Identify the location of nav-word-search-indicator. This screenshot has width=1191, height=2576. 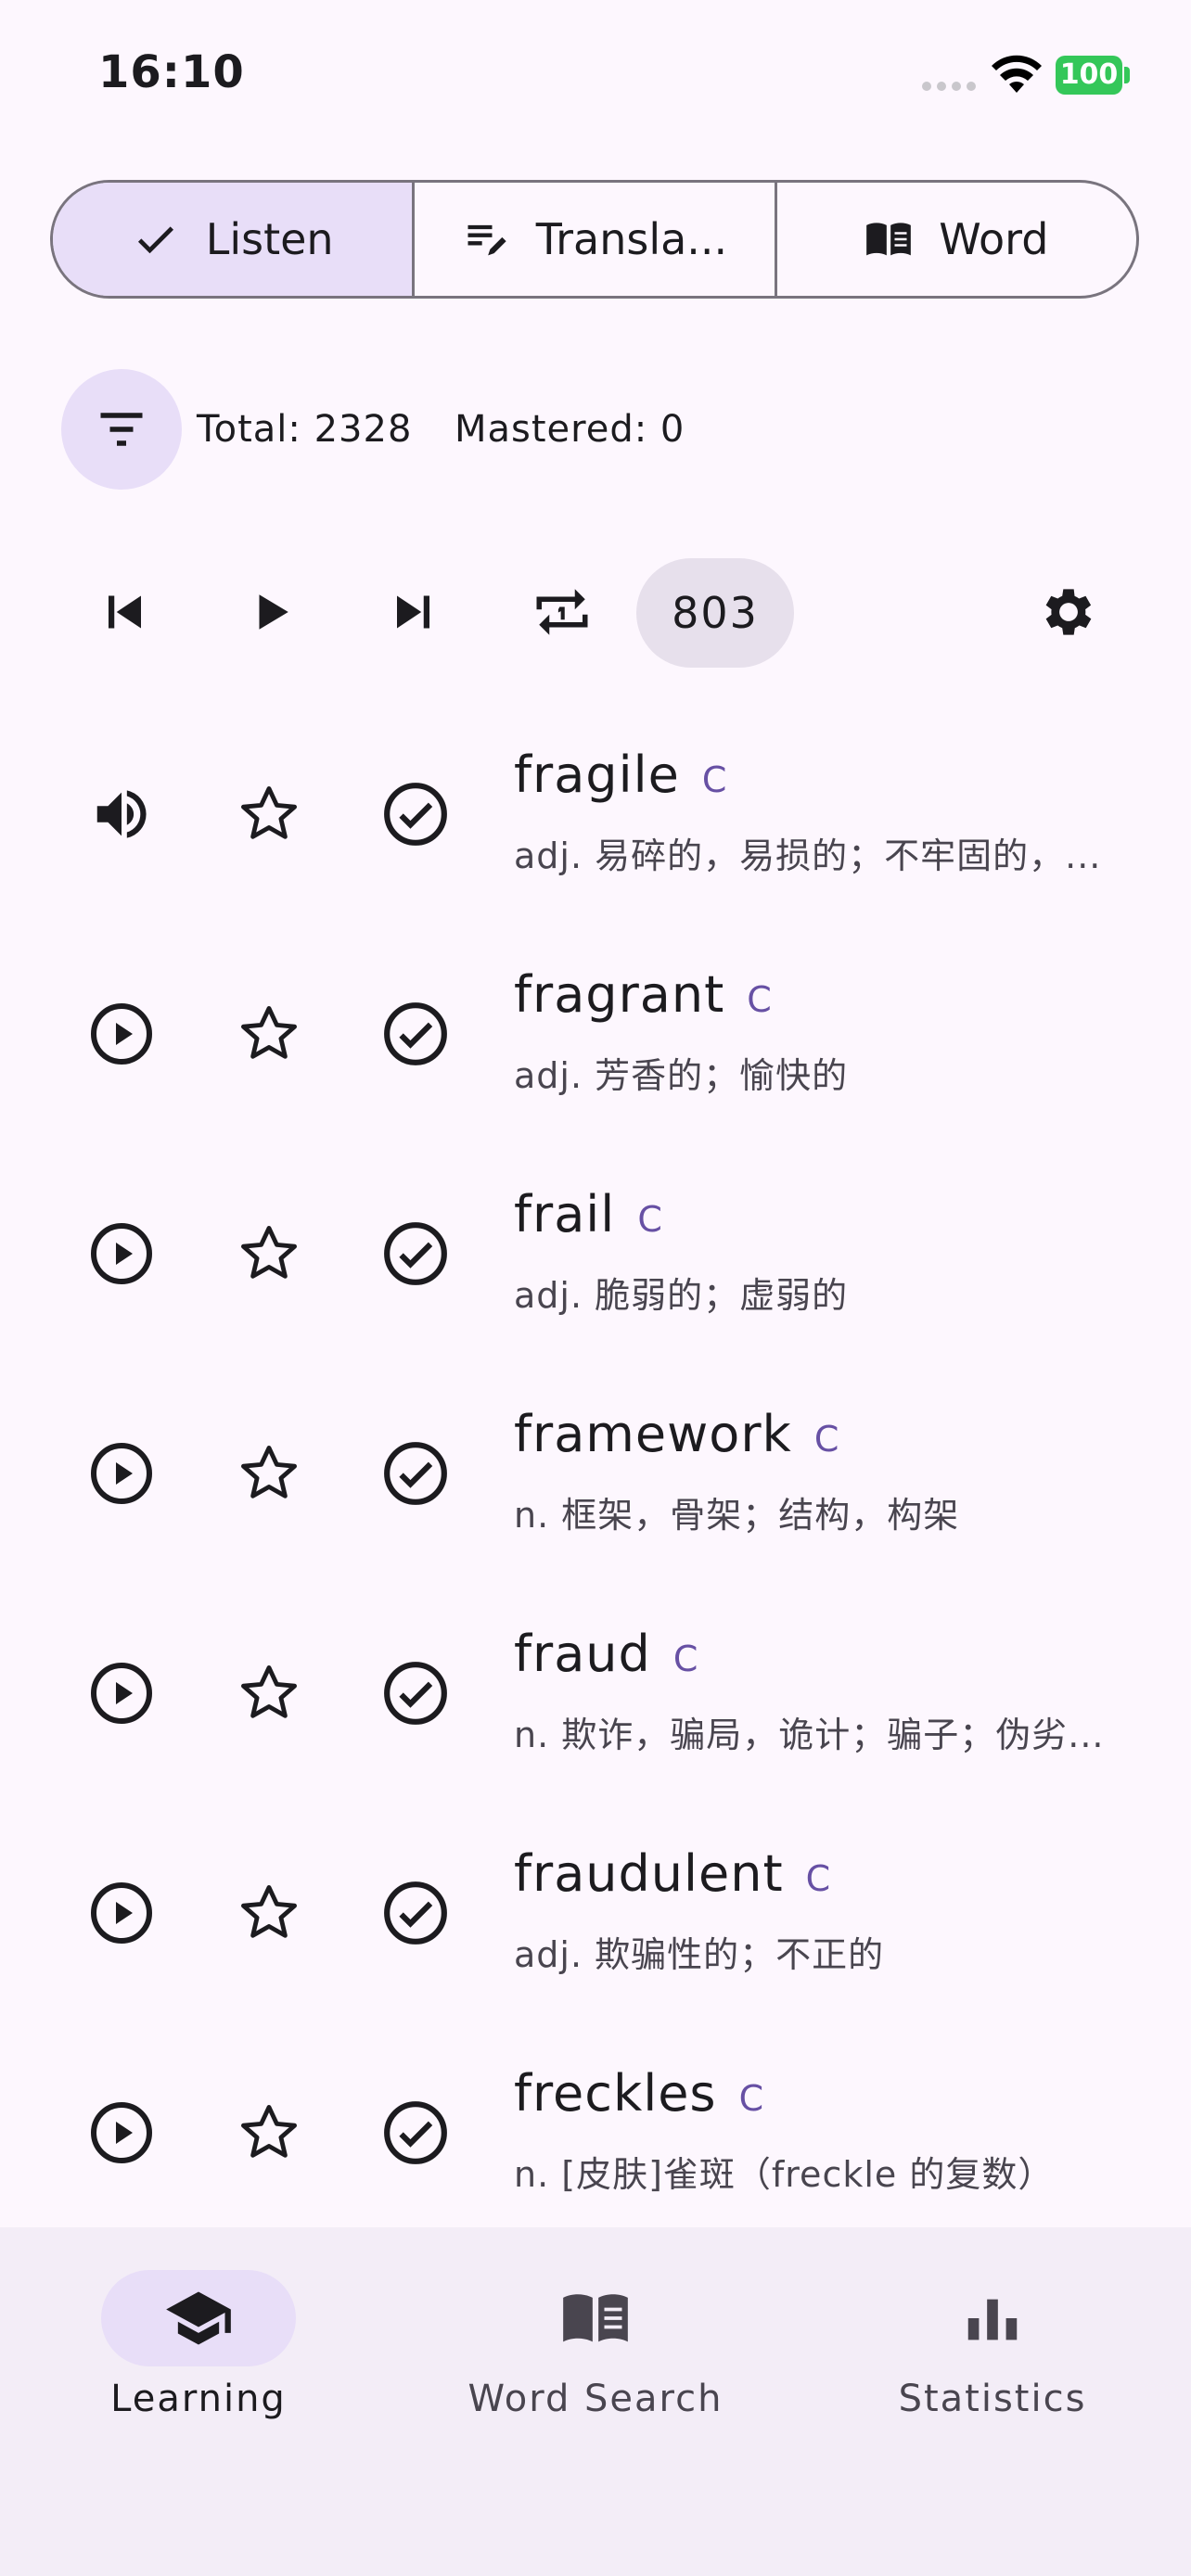
(595, 2318).